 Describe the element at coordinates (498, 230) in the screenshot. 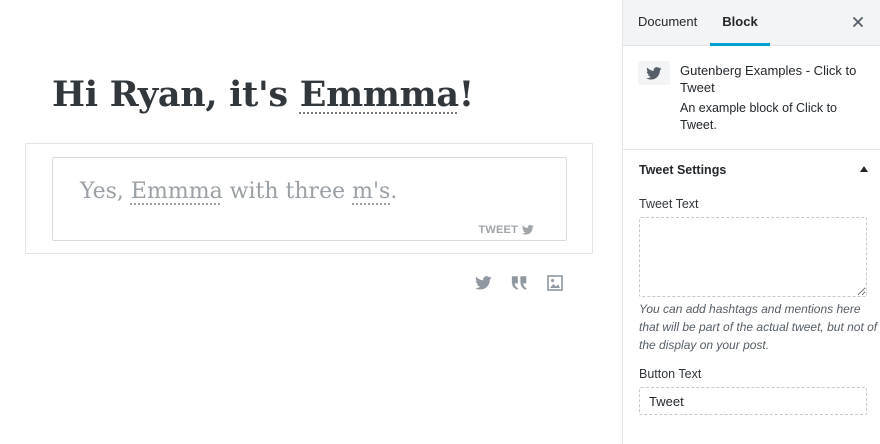

I see `tweet-cta-label: TWEET` at that location.